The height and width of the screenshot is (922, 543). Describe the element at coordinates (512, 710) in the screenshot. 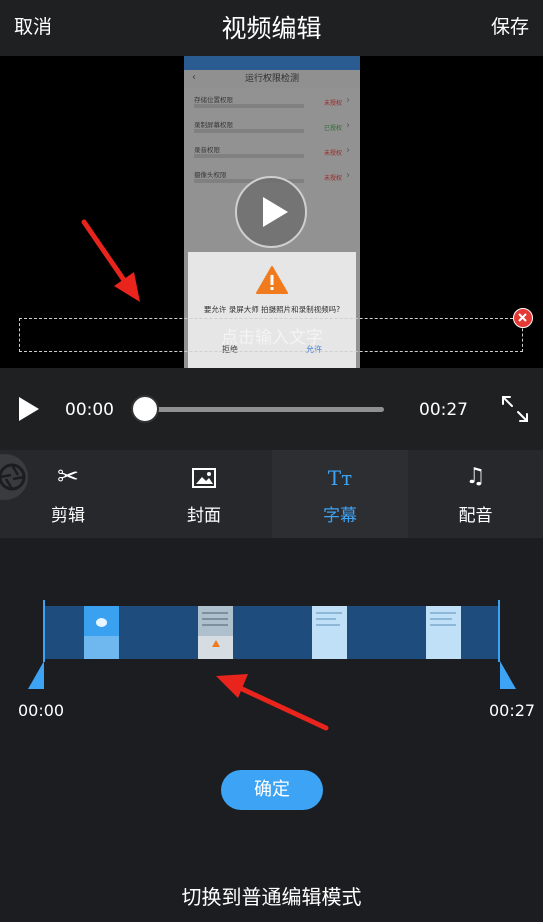

I see `timeline-end-time: 00:27` at that location.